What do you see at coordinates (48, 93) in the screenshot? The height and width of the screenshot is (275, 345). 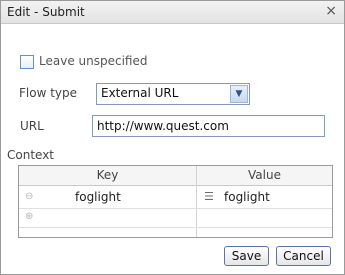 I see `flow-type-label: Flow type` at bounding box center [48, 93].